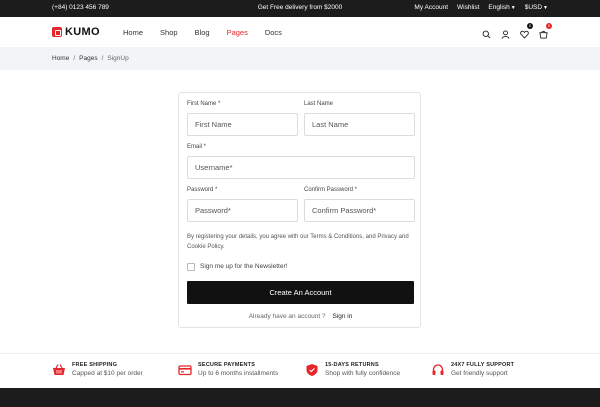 The width and height of the screenshot is (600, 407). I want to click on confirm-password-input: Confirm Password*, so click(359, 210).